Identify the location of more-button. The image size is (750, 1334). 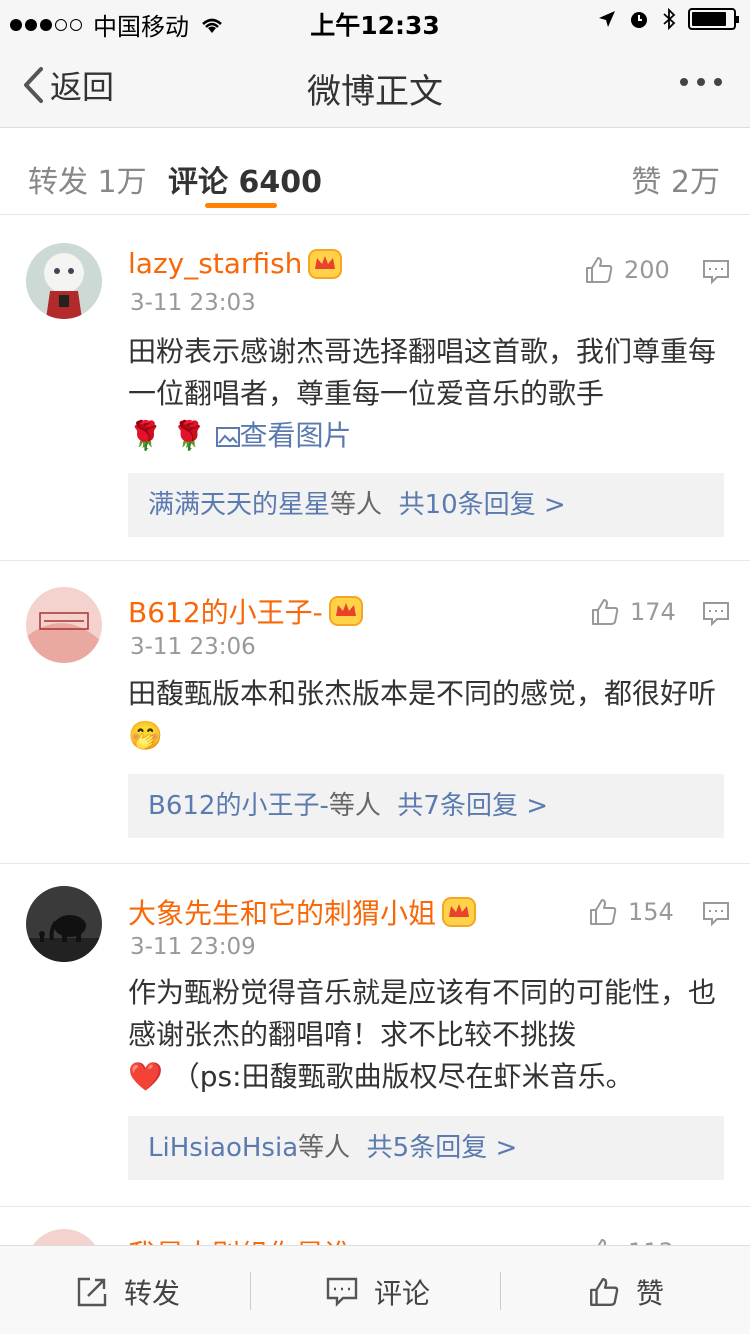
(701, 82).